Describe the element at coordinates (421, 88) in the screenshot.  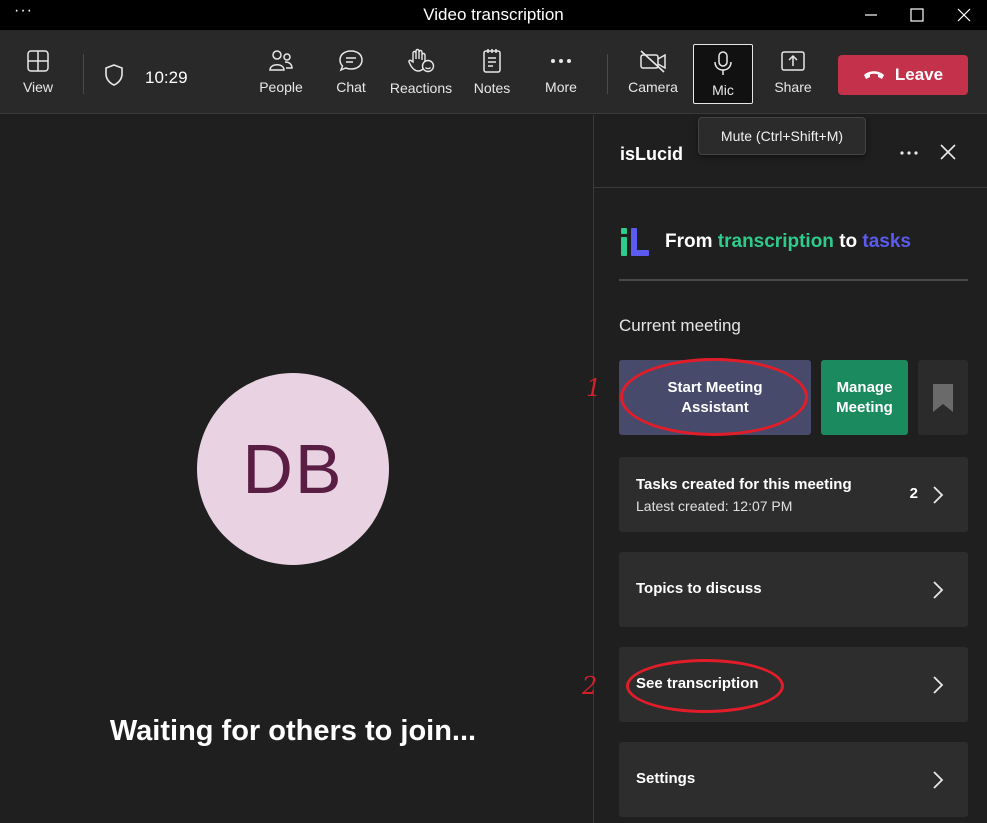
I see `reactions-label: Reactions` at that location.